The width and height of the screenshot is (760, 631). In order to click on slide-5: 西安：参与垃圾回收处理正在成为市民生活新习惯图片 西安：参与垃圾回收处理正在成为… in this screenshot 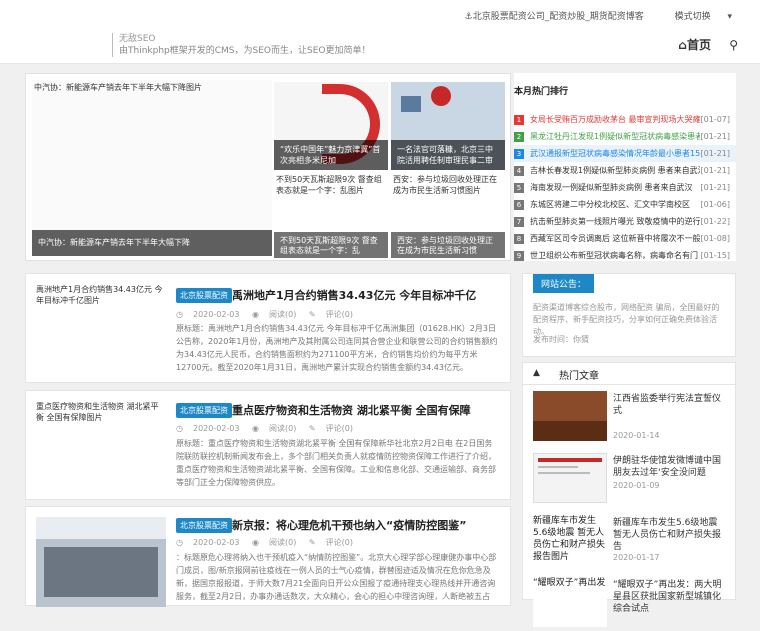, I will do `click(448, 215)`.